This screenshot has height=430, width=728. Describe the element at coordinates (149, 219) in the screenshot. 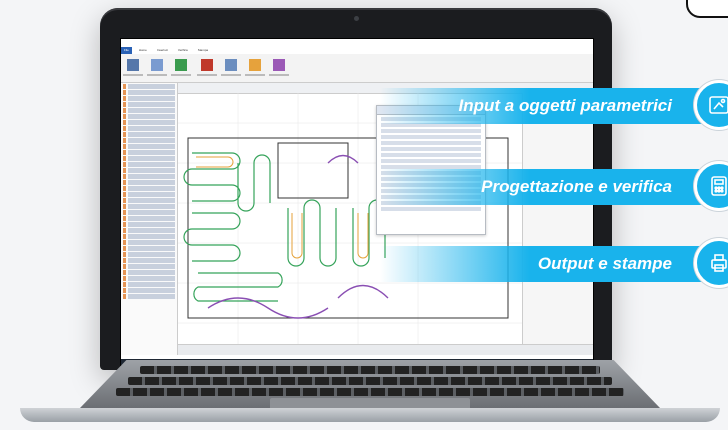

I see `project-tree` at that location.